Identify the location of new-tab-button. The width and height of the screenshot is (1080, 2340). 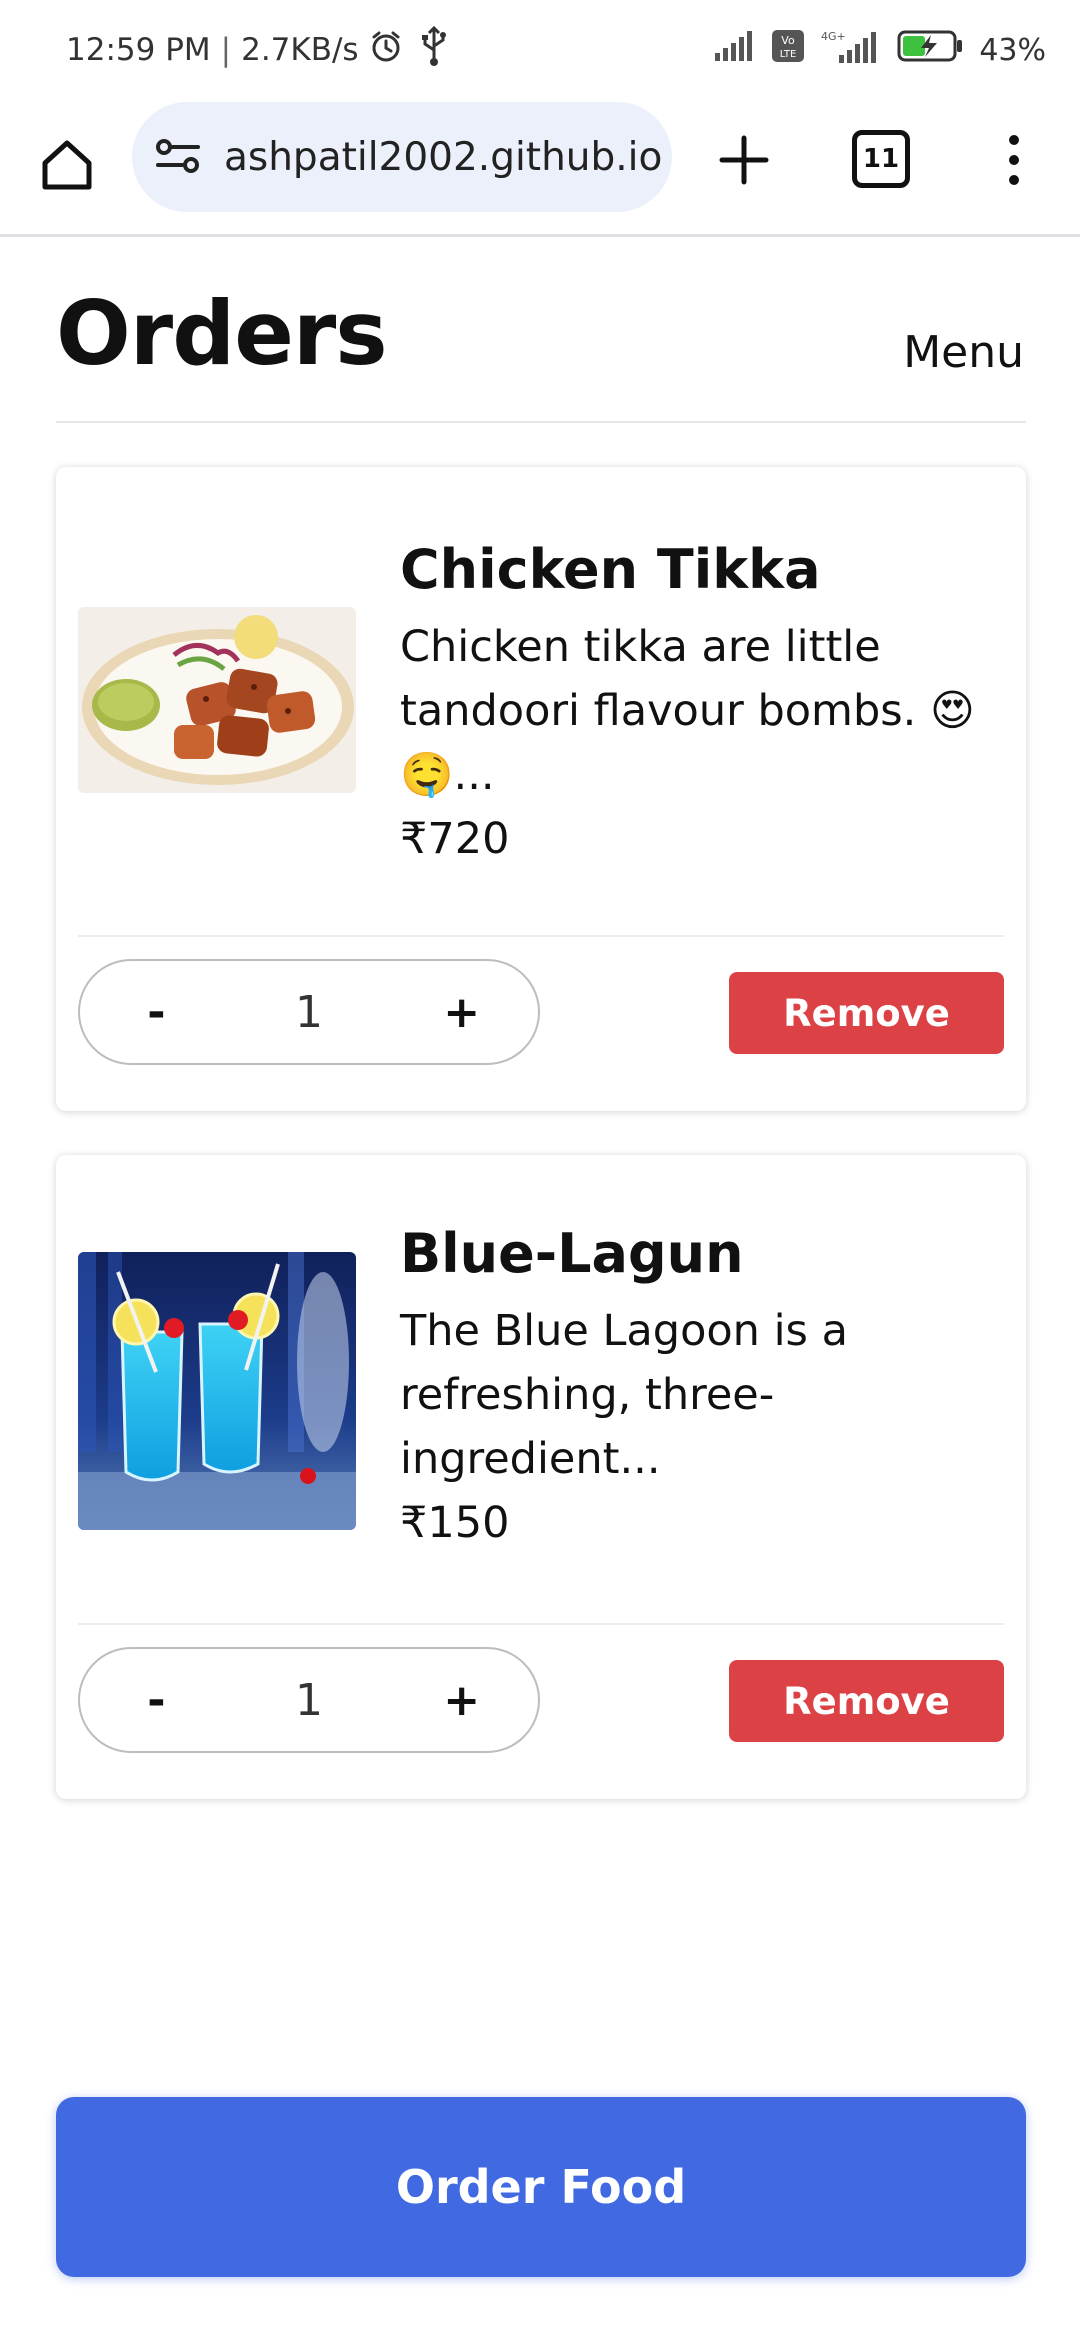
(744, 162).